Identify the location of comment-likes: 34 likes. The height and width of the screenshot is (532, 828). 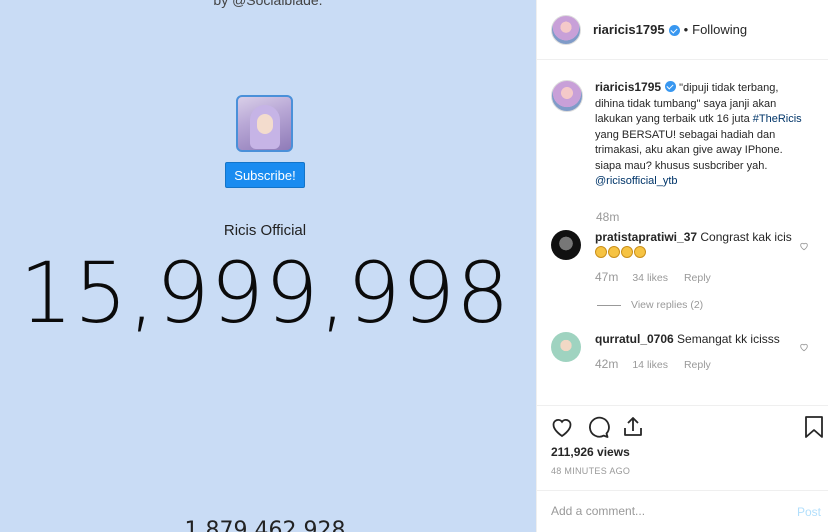
(650, 278).